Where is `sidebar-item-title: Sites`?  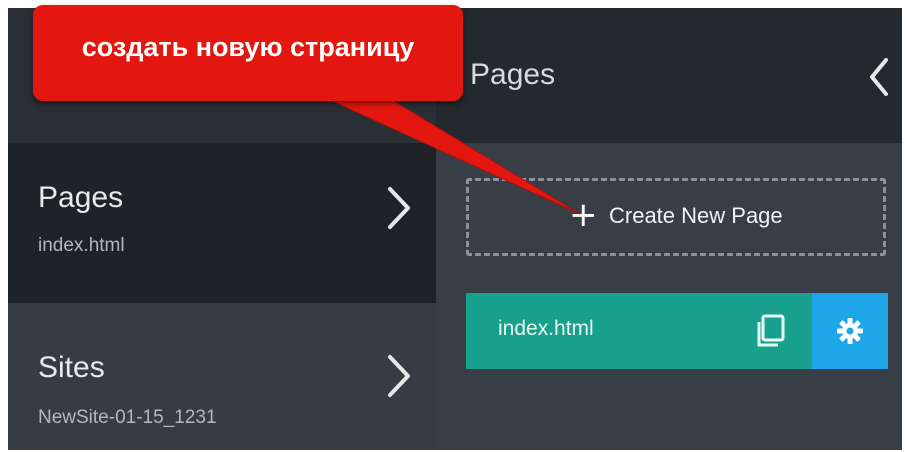 sidebar-item-title: Sites is located at coordinates (71, 367).